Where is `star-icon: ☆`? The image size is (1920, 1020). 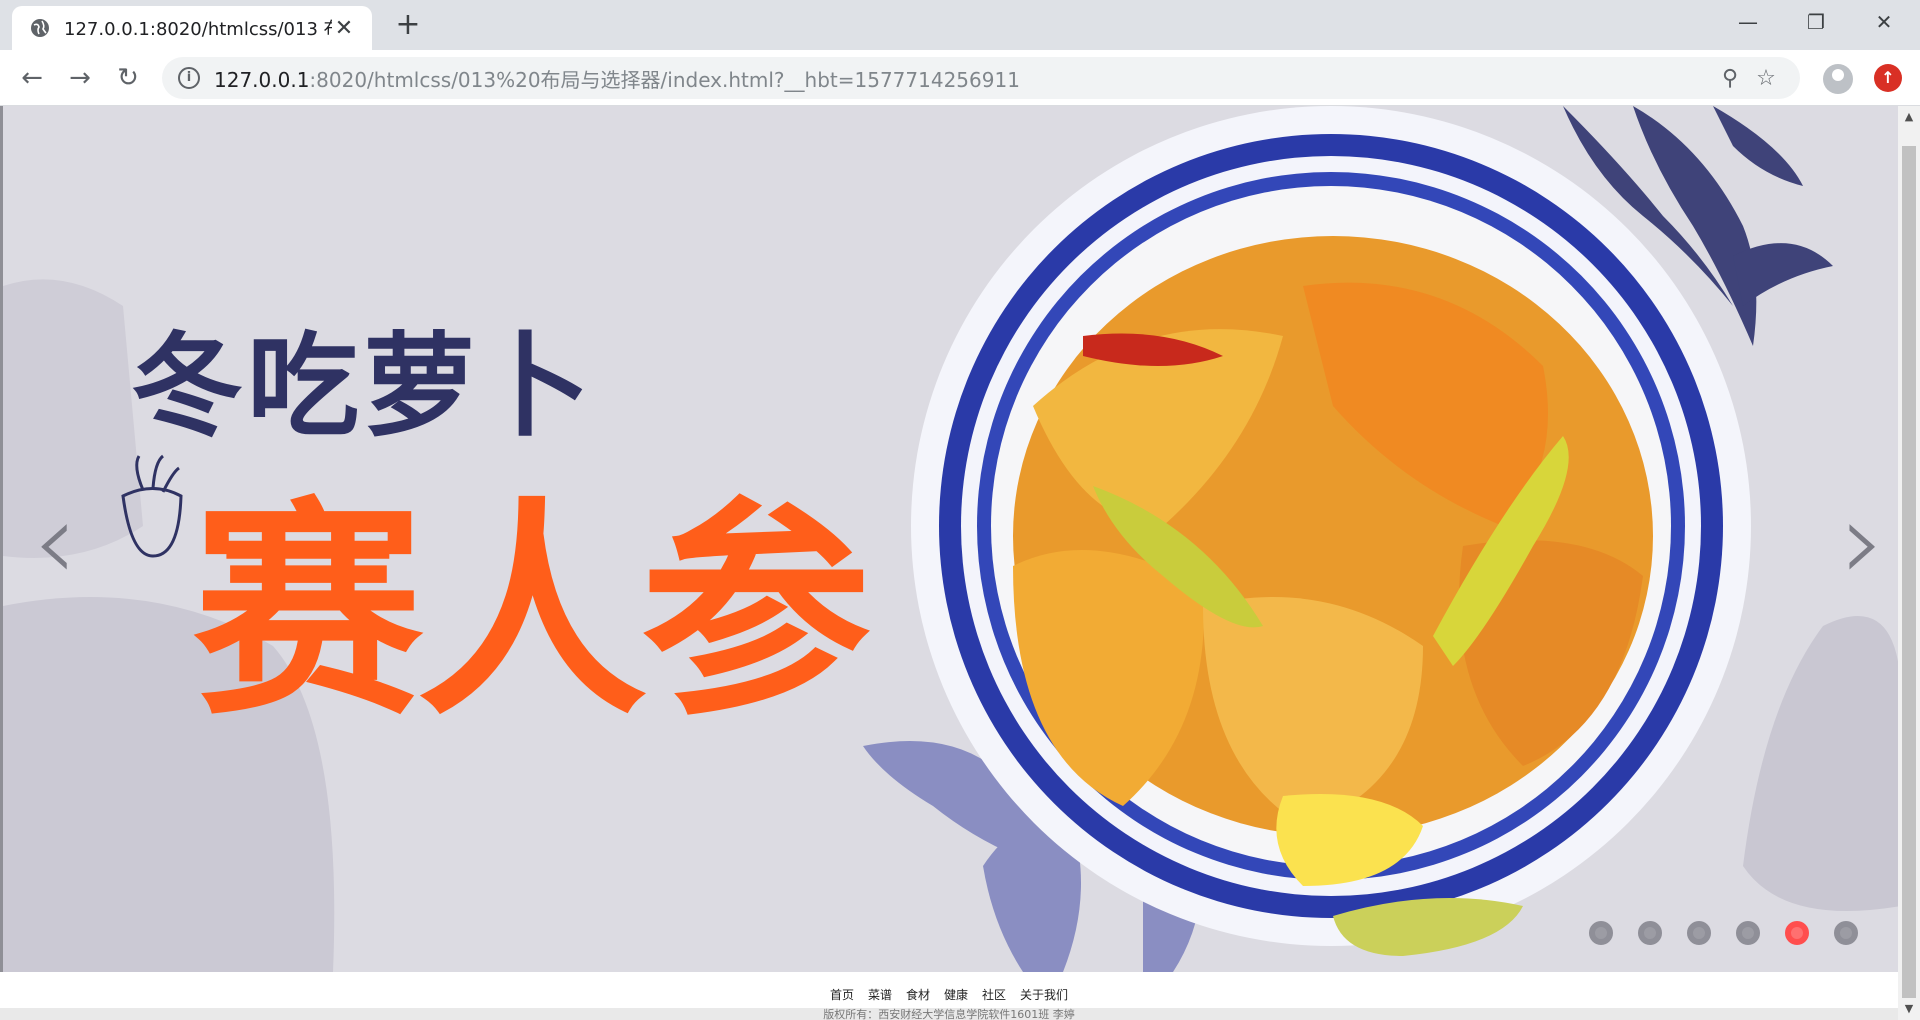
star-icon: ☆ is located at coordinates (1766, 78).